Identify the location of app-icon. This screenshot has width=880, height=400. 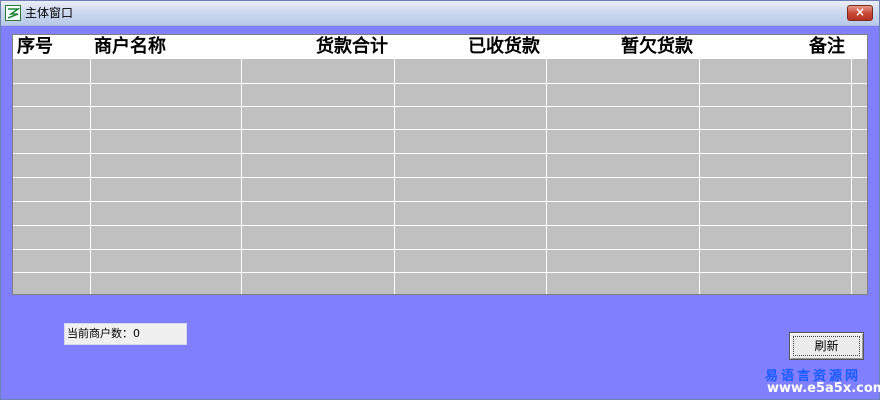
(13, 13).